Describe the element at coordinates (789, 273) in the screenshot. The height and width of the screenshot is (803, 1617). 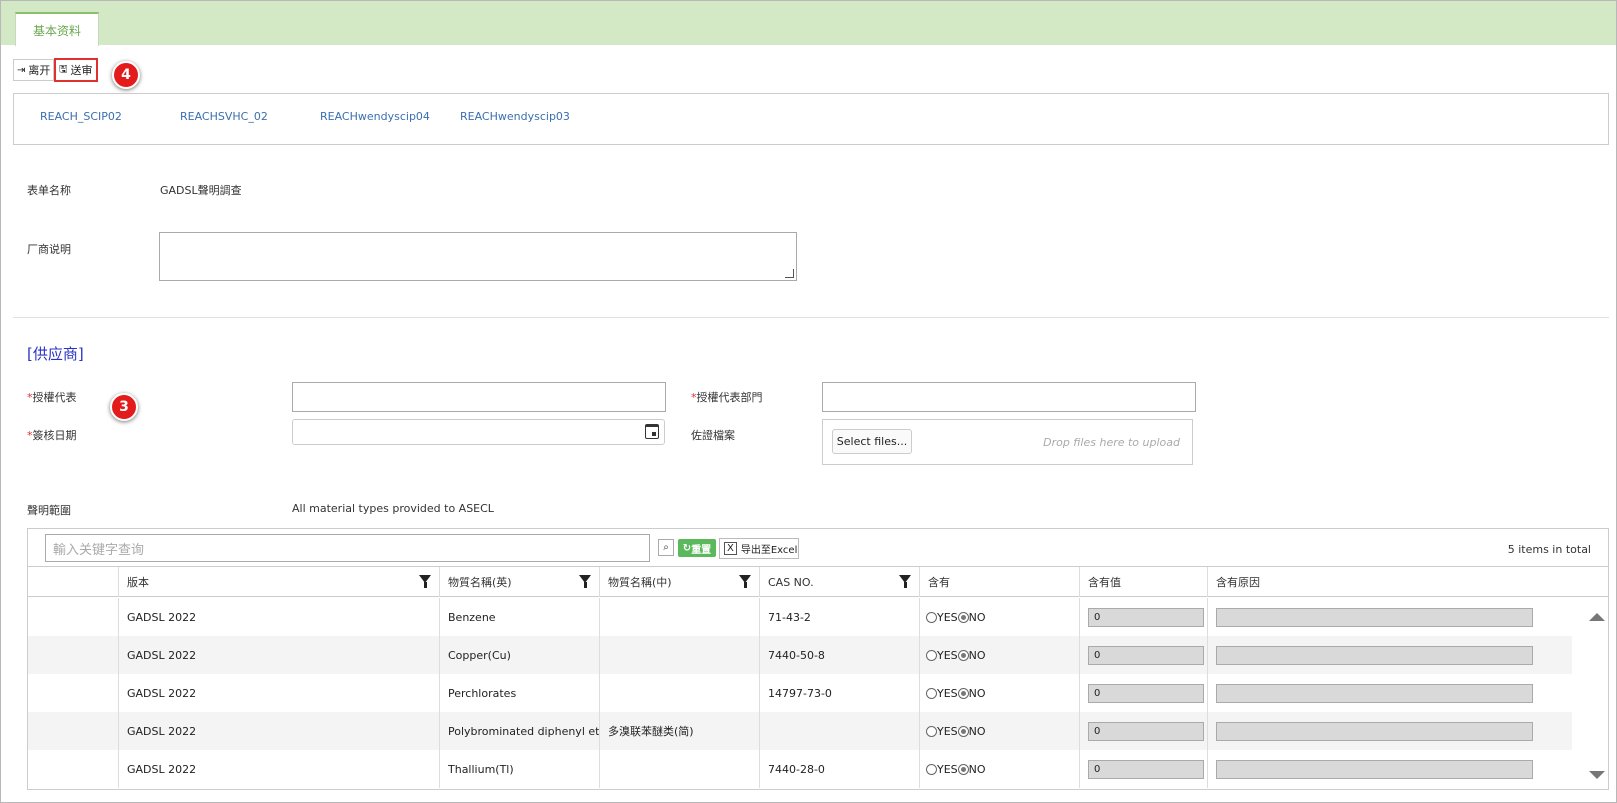
I see `resize-grip-icon` at that location.